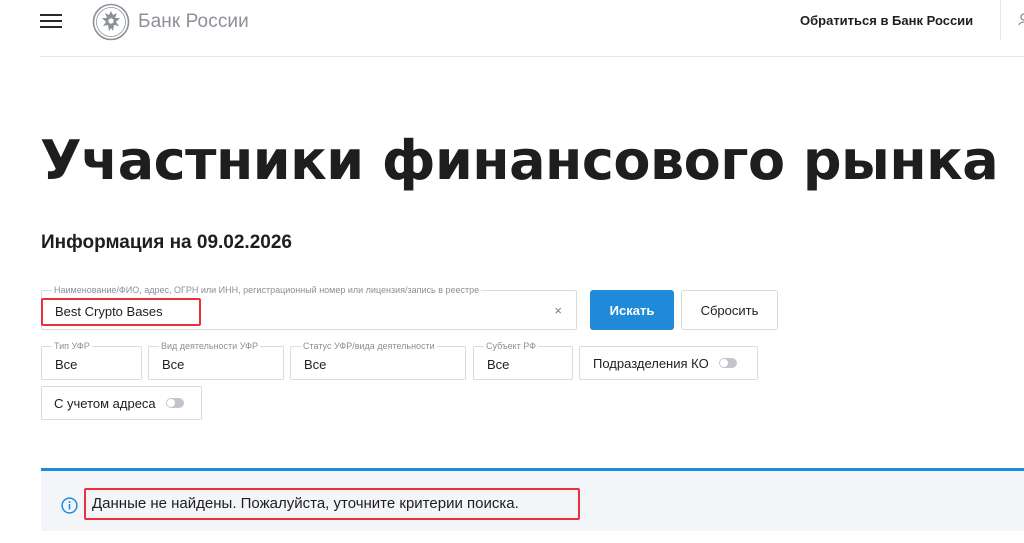 This screenshot has width=1024, height=543. I want to click on address-toggle-field: С учетом адреса, so click(121, 403).